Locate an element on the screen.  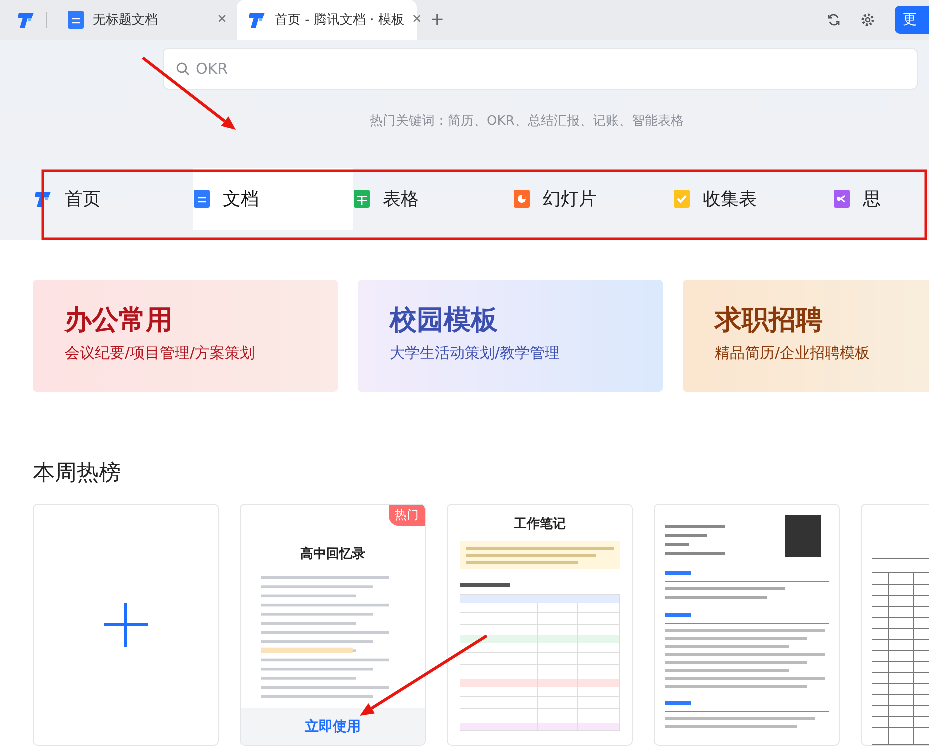
banner-title: 校园模板 is located at coordinates (444, 321).